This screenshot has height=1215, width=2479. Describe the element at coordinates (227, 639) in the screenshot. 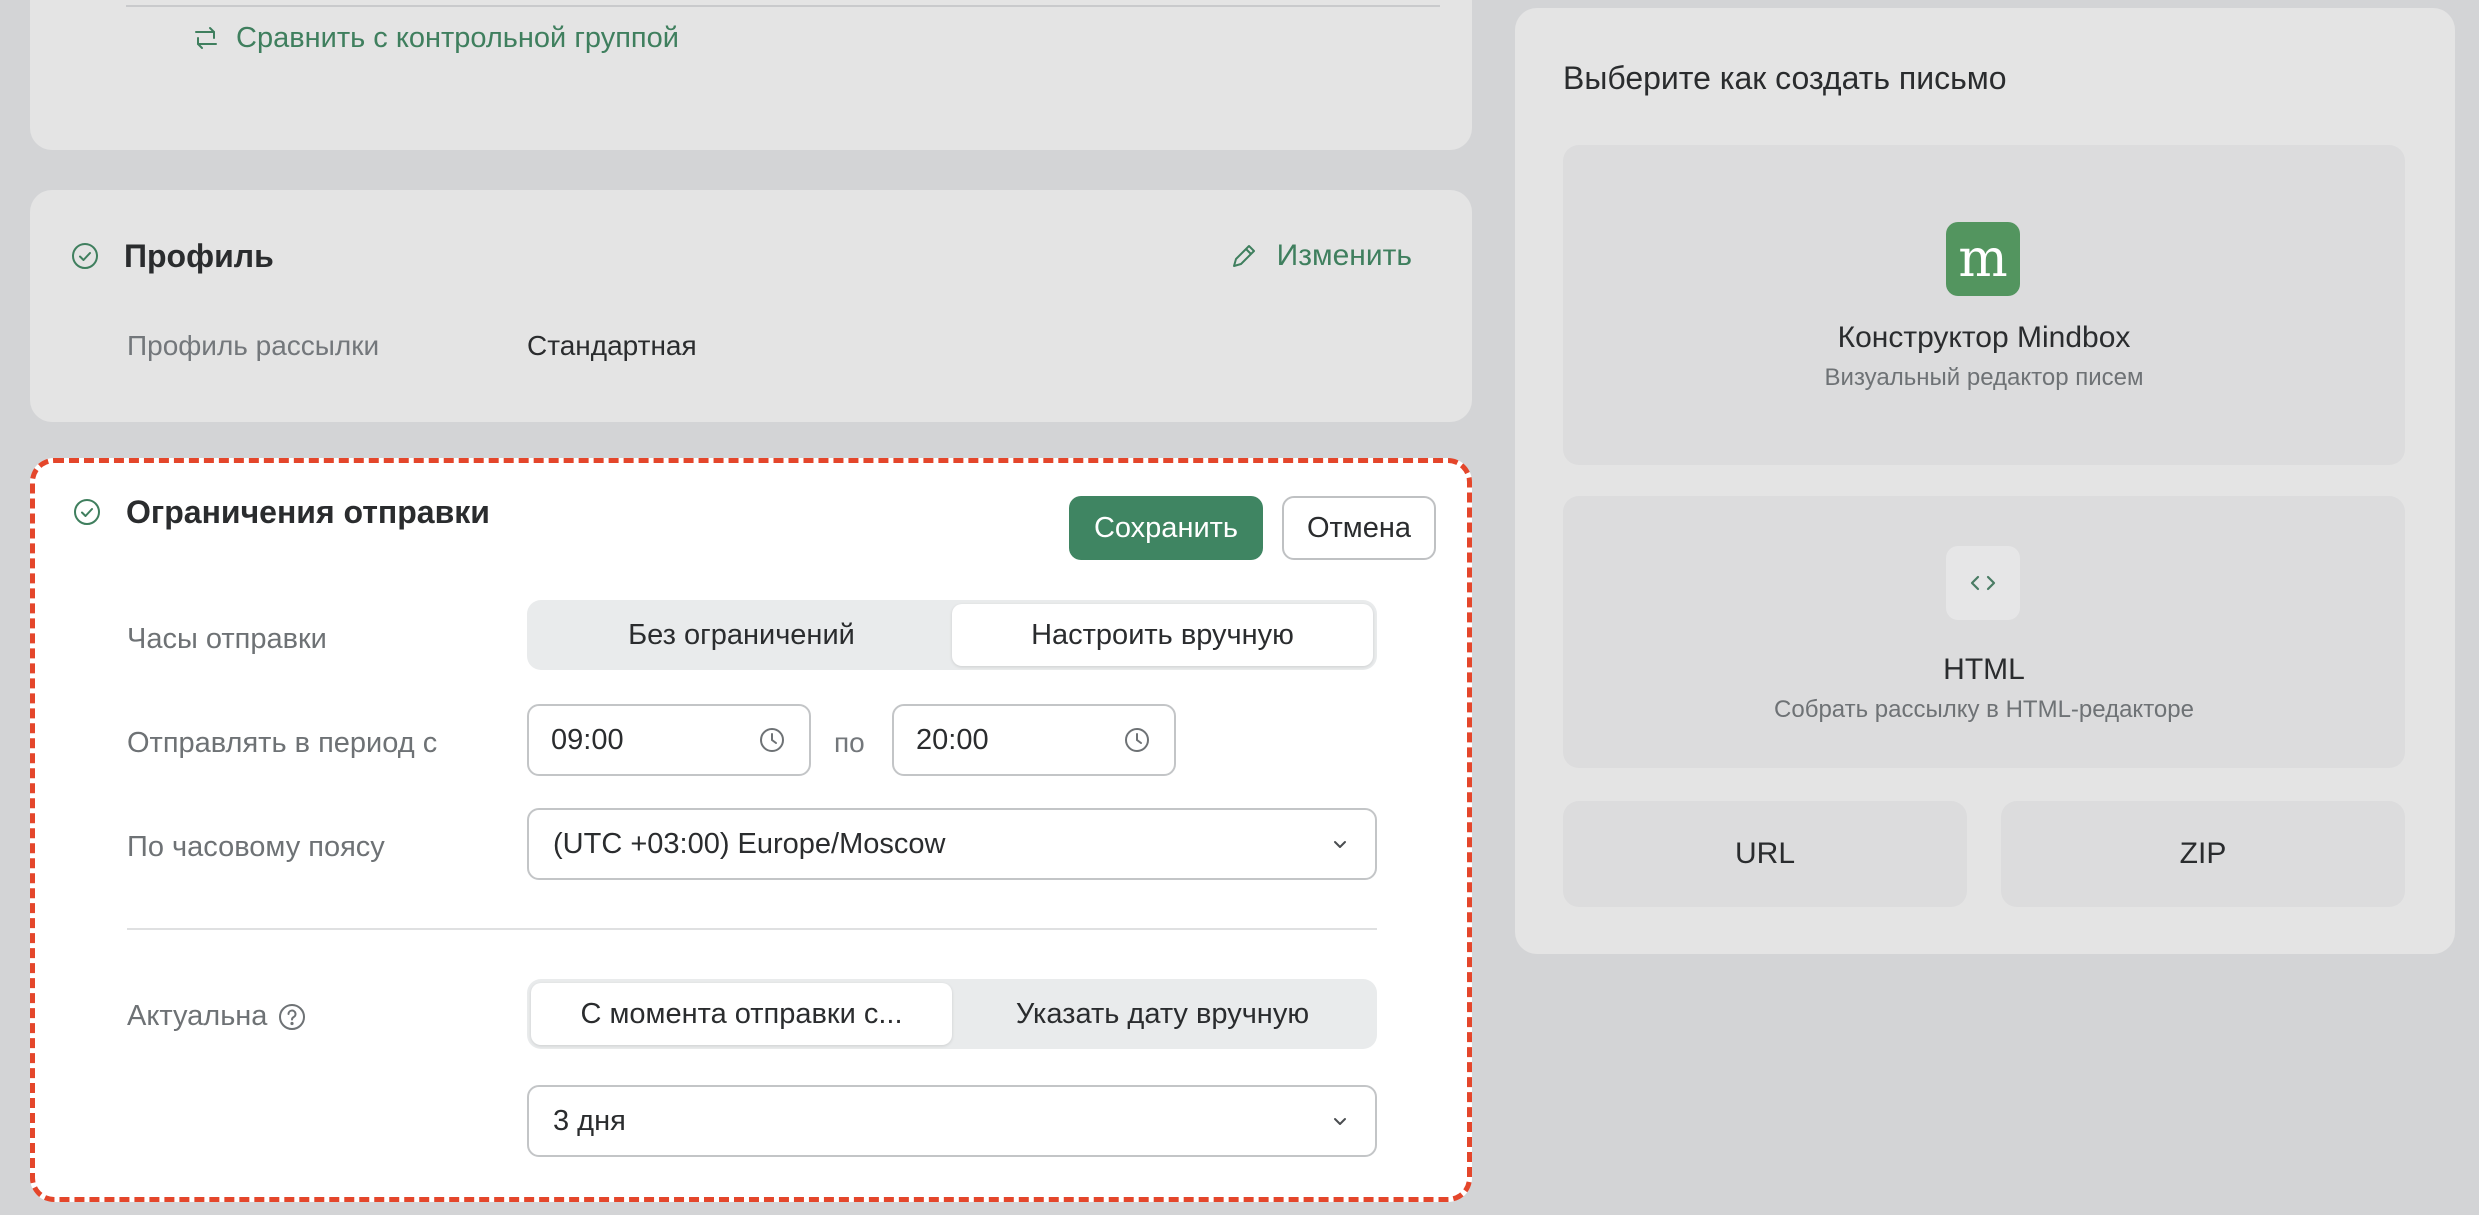

I see `send-hours-label: Часы отправки` at that location.